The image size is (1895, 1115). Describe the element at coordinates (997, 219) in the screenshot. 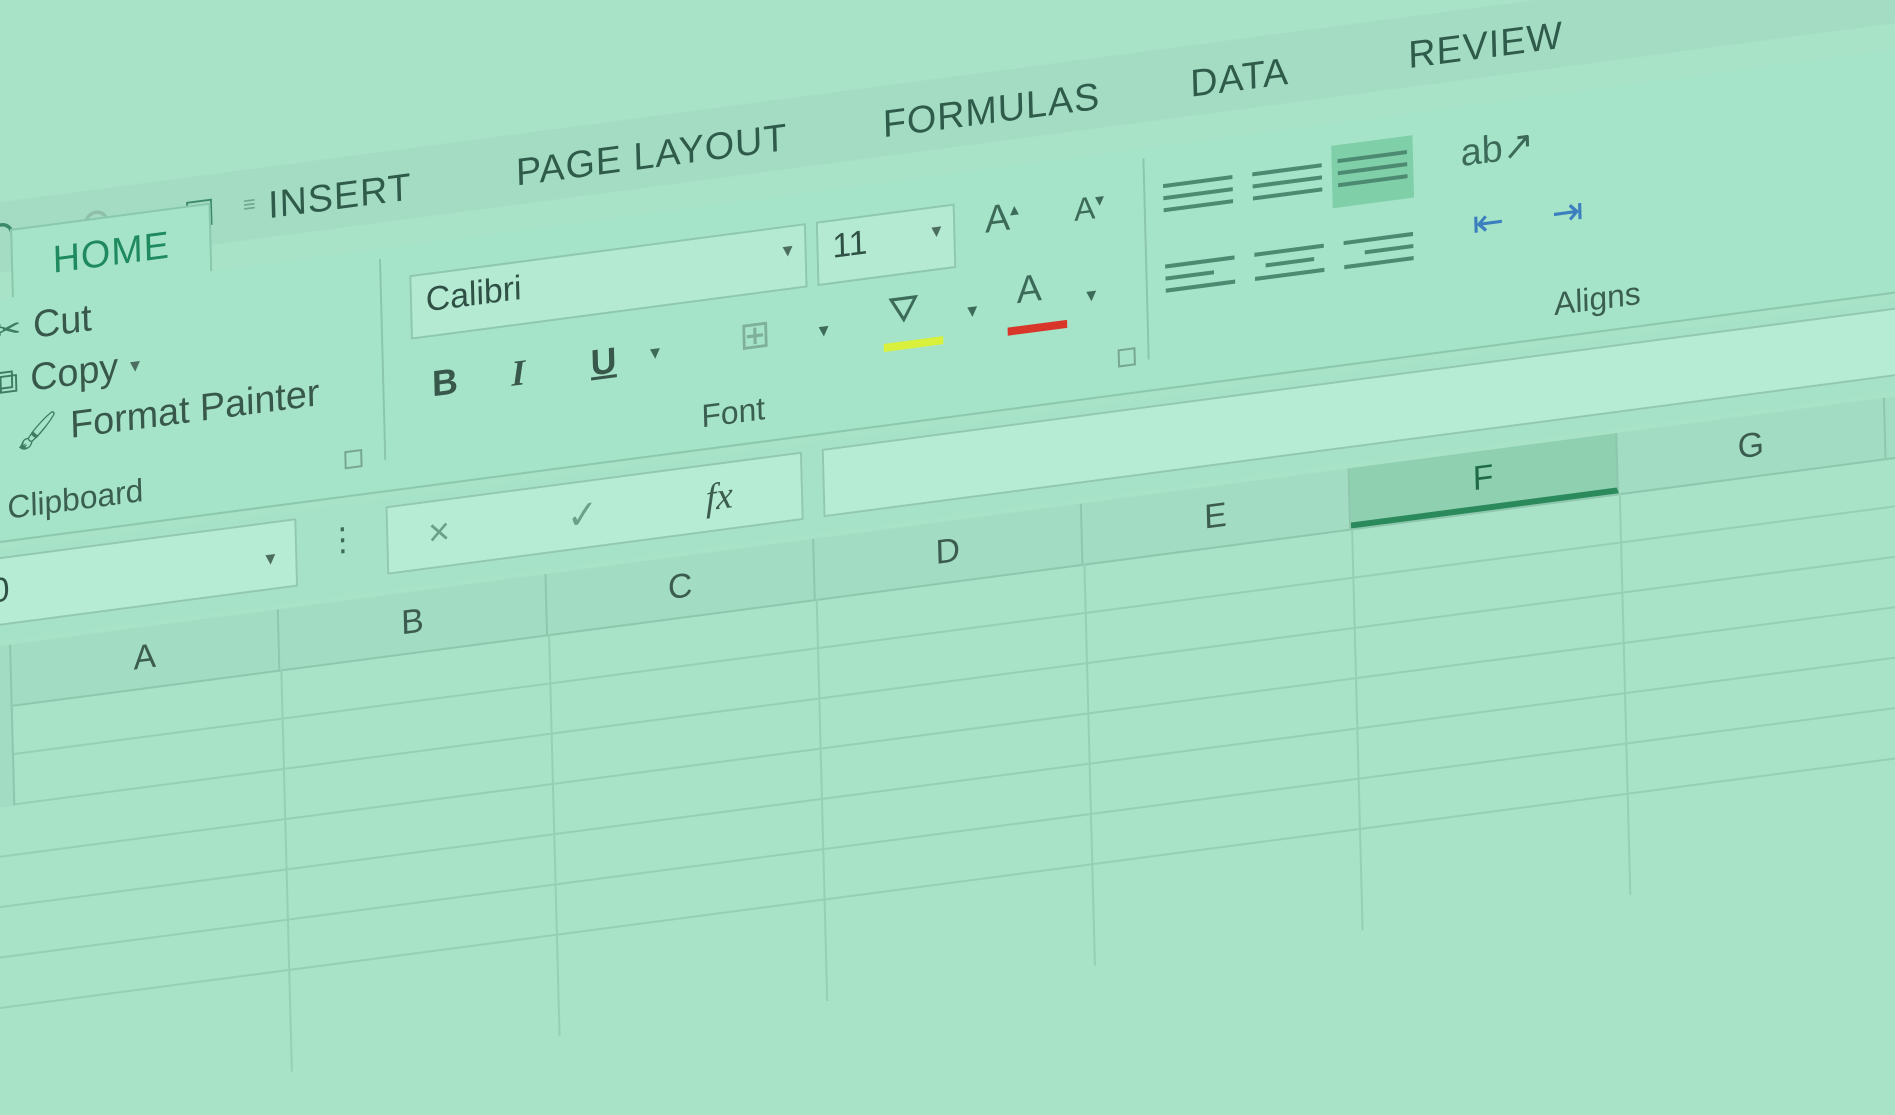

I see `grow-font-label: A` at that location.